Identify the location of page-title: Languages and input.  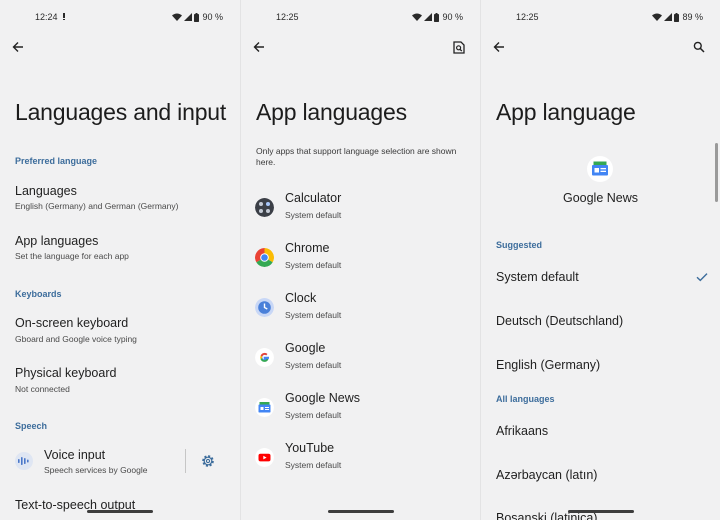
(121, 112).